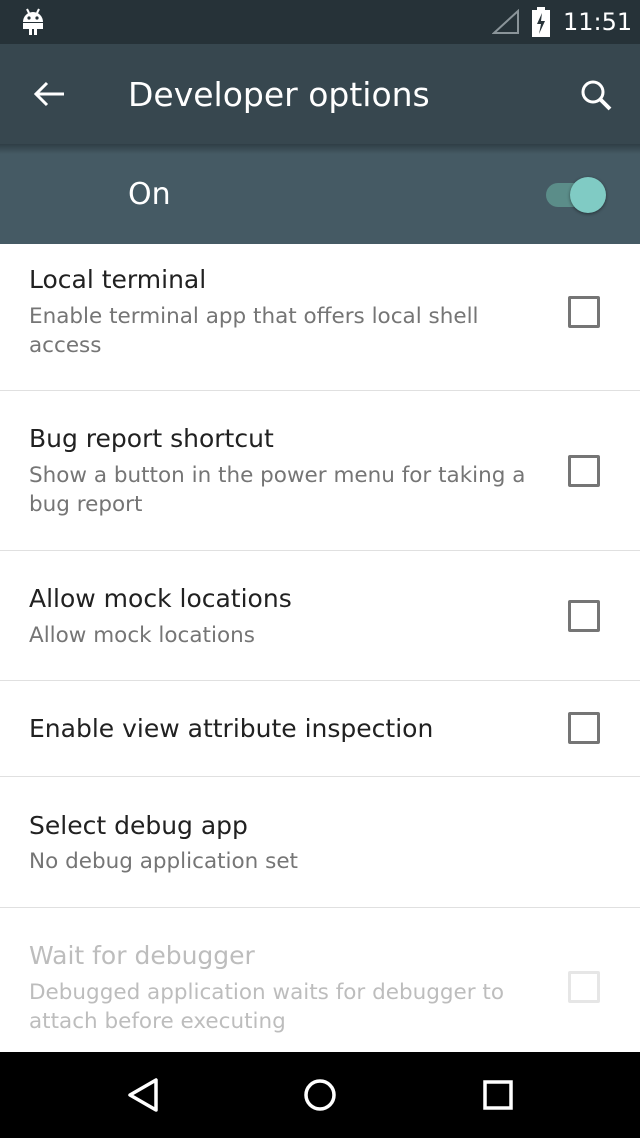 This screenshot has width=640, height=1138. Describe the element at coordinates (584, 987) in the screenshot. I see `checkbox-wait-for-debugger` at that location.